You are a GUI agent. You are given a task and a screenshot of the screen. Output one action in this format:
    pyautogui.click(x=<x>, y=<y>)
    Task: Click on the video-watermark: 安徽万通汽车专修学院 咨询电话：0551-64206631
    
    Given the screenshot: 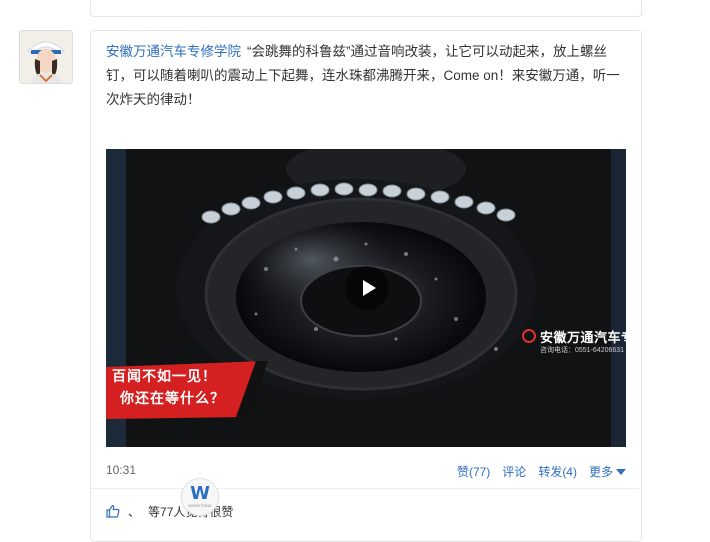 What is the action you would take?
    pyautogui.click(x=572, y=344)
    